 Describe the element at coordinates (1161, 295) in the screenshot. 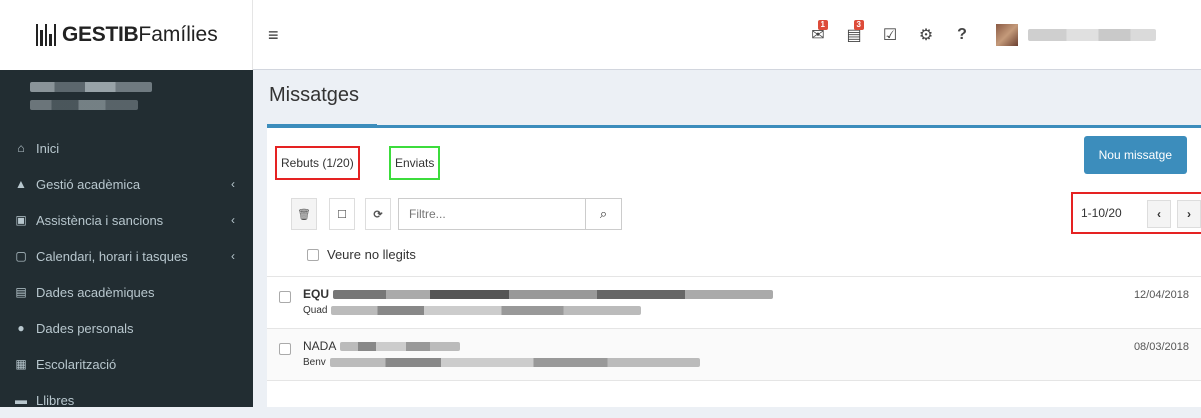

I see `message-date: 12/04/2018` at that location.